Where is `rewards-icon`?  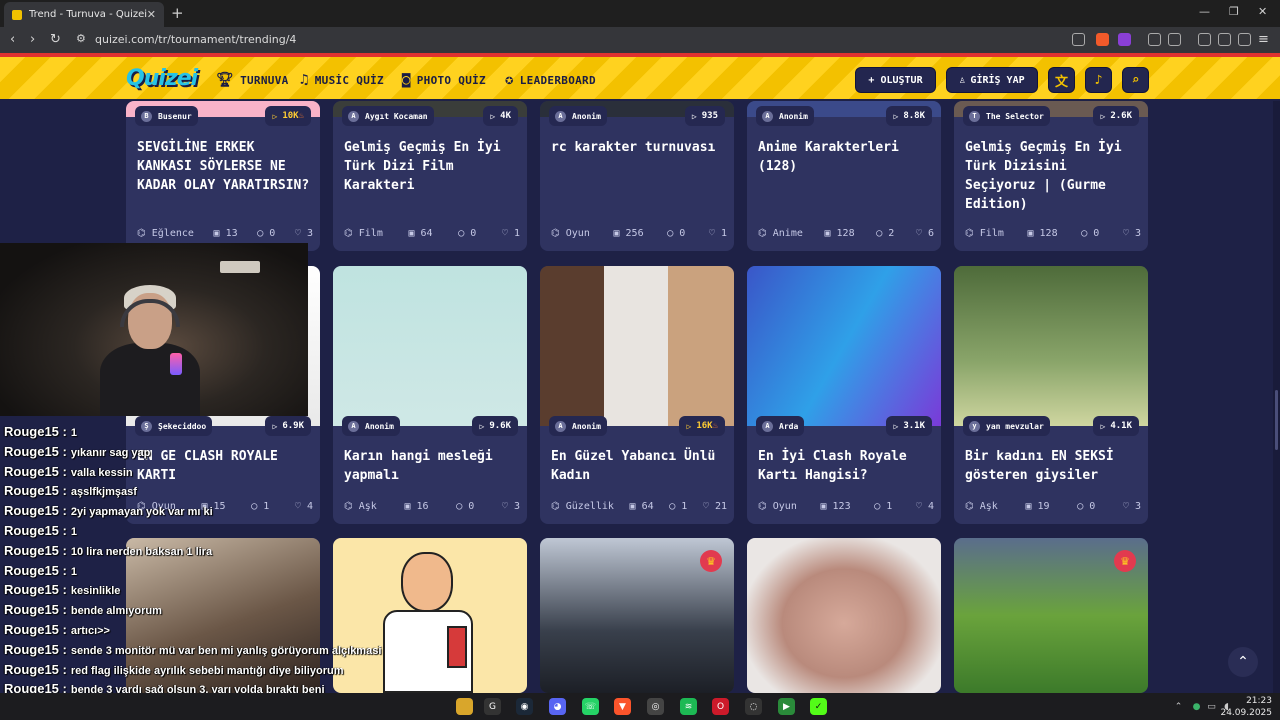
rewards-icon is located at coordinates (1124, 39).